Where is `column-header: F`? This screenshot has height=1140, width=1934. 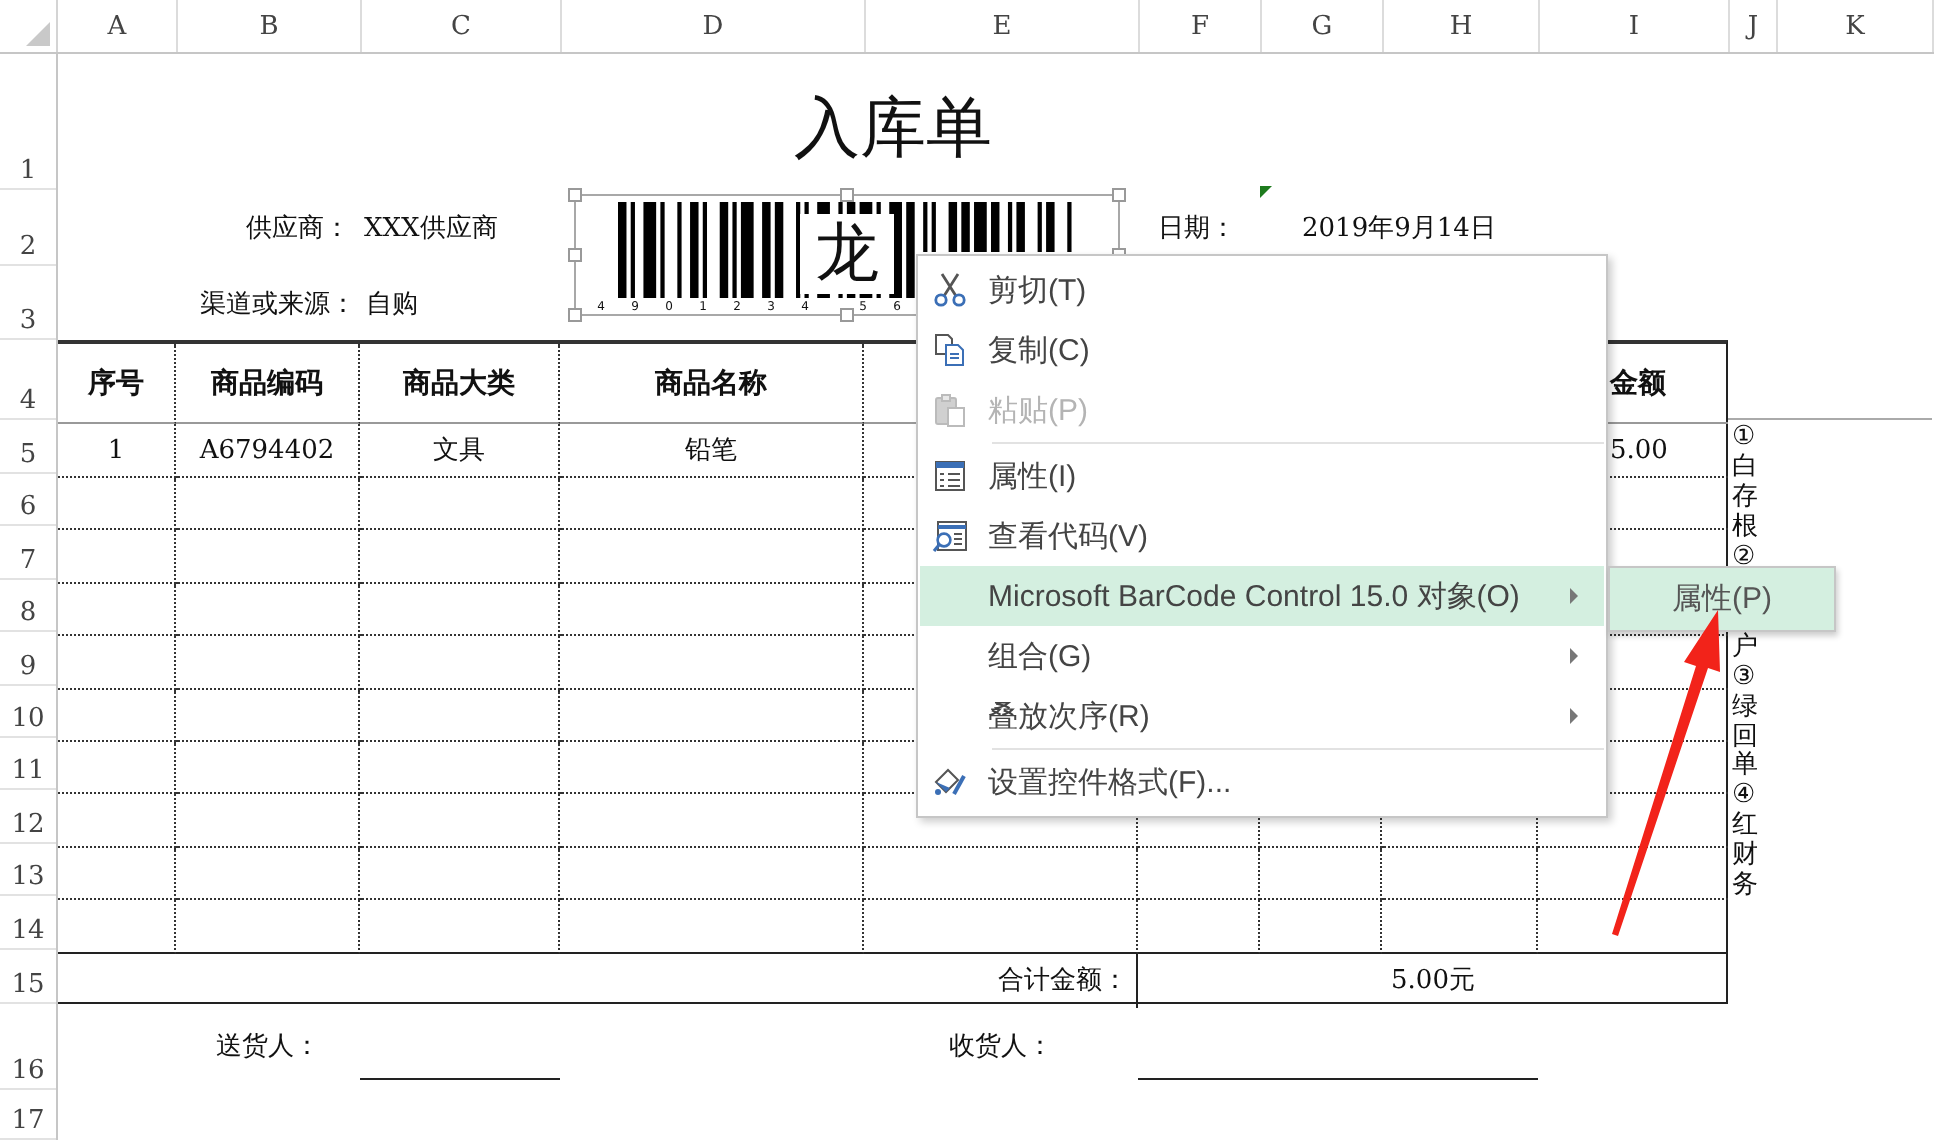
column-header: F is located at coordinates (1201, 26).